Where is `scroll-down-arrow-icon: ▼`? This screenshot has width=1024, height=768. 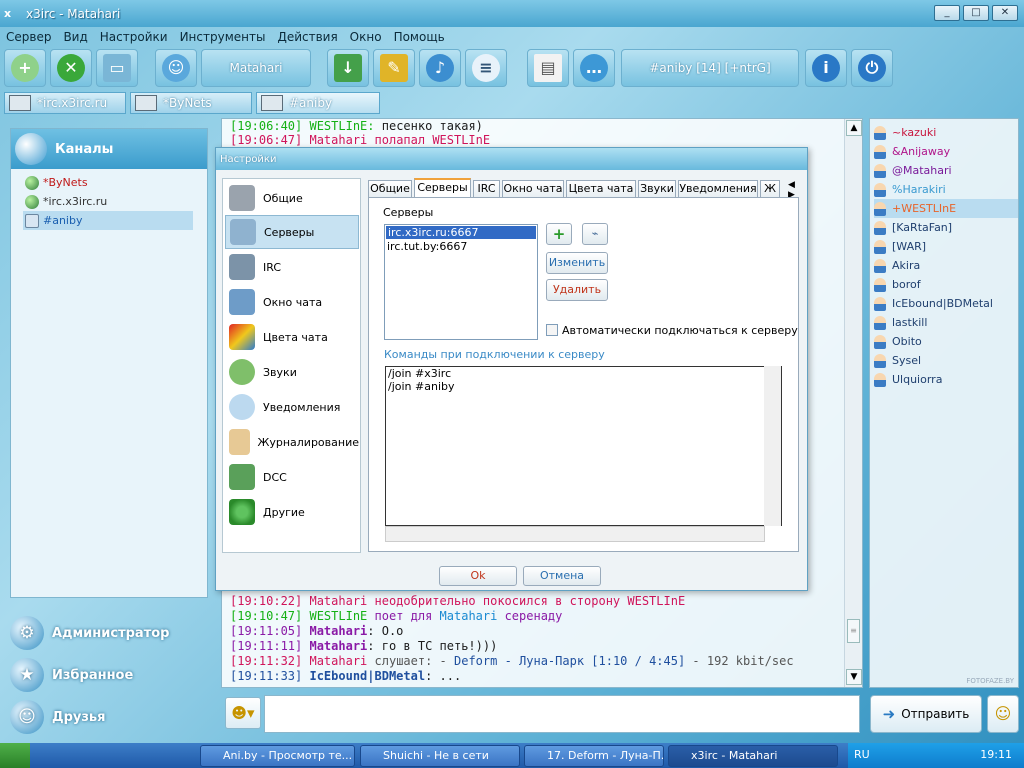 scroll-down-arrow-icon: ▼ is located at coordinates (854, 677).